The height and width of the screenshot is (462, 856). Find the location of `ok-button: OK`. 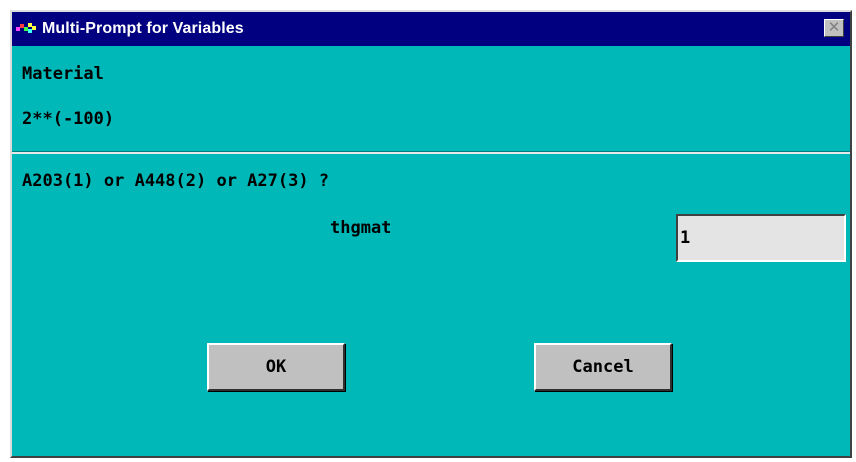

ok-button: OK is located at coordinates (276, 367).